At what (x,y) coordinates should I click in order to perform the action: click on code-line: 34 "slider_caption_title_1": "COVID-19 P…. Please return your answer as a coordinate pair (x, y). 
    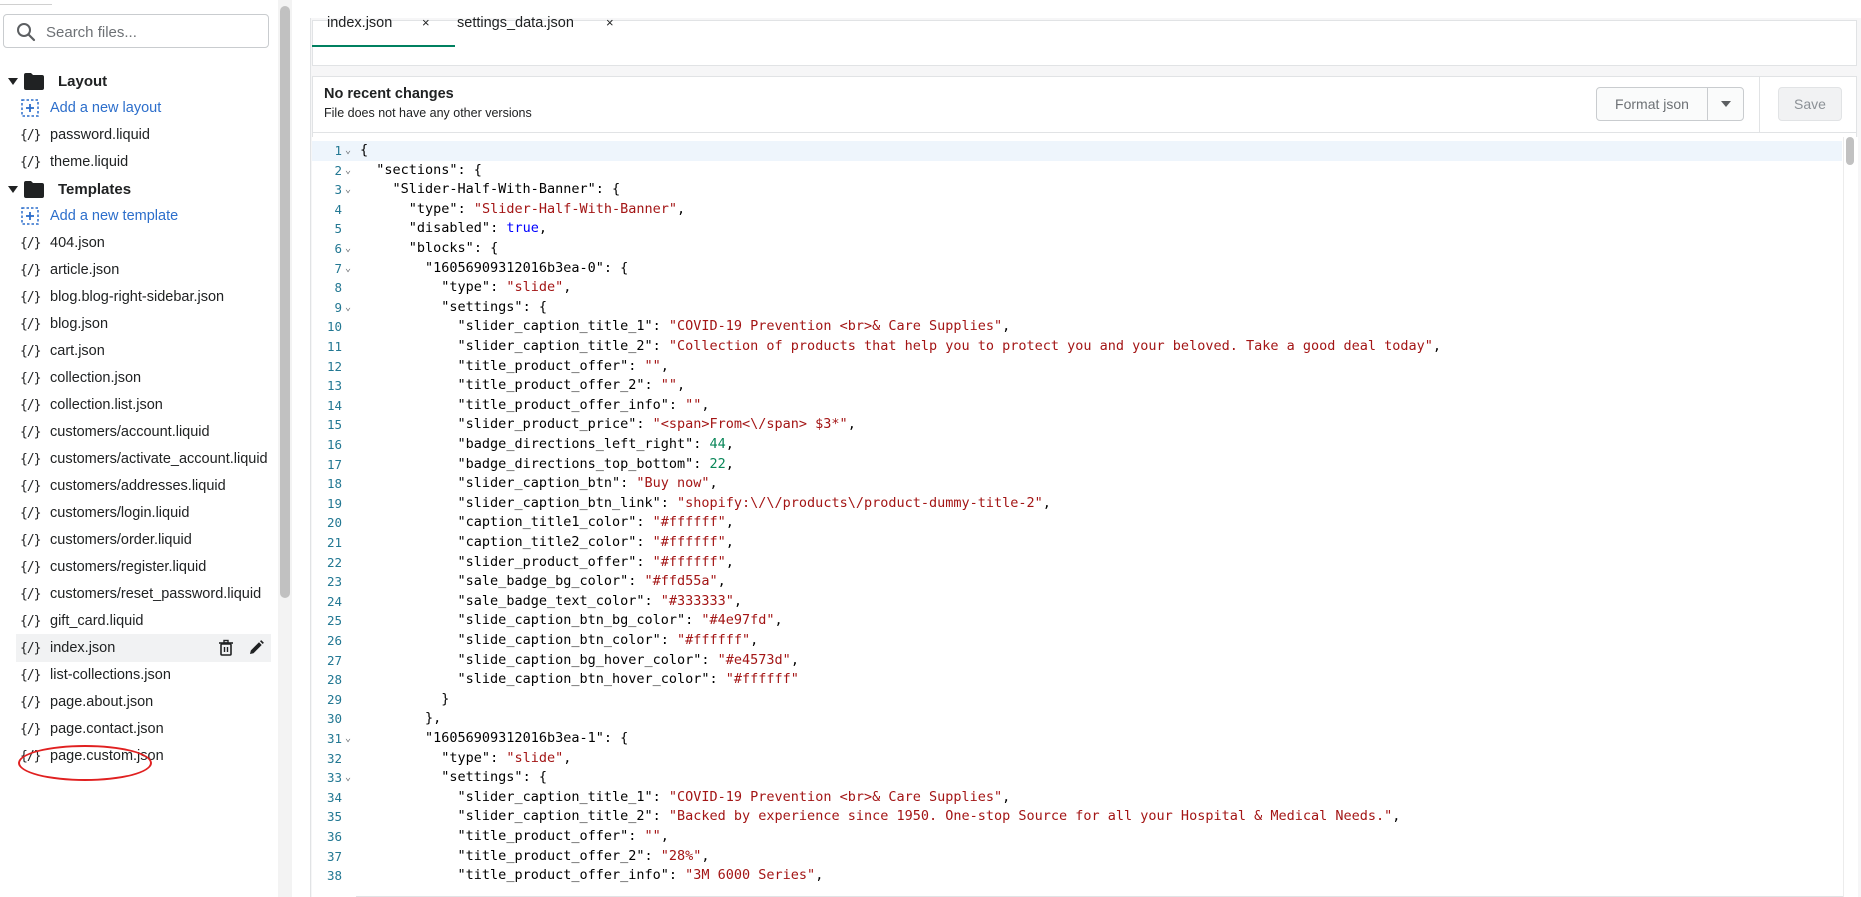
    Looking at the image, I should click on (1077, 798).